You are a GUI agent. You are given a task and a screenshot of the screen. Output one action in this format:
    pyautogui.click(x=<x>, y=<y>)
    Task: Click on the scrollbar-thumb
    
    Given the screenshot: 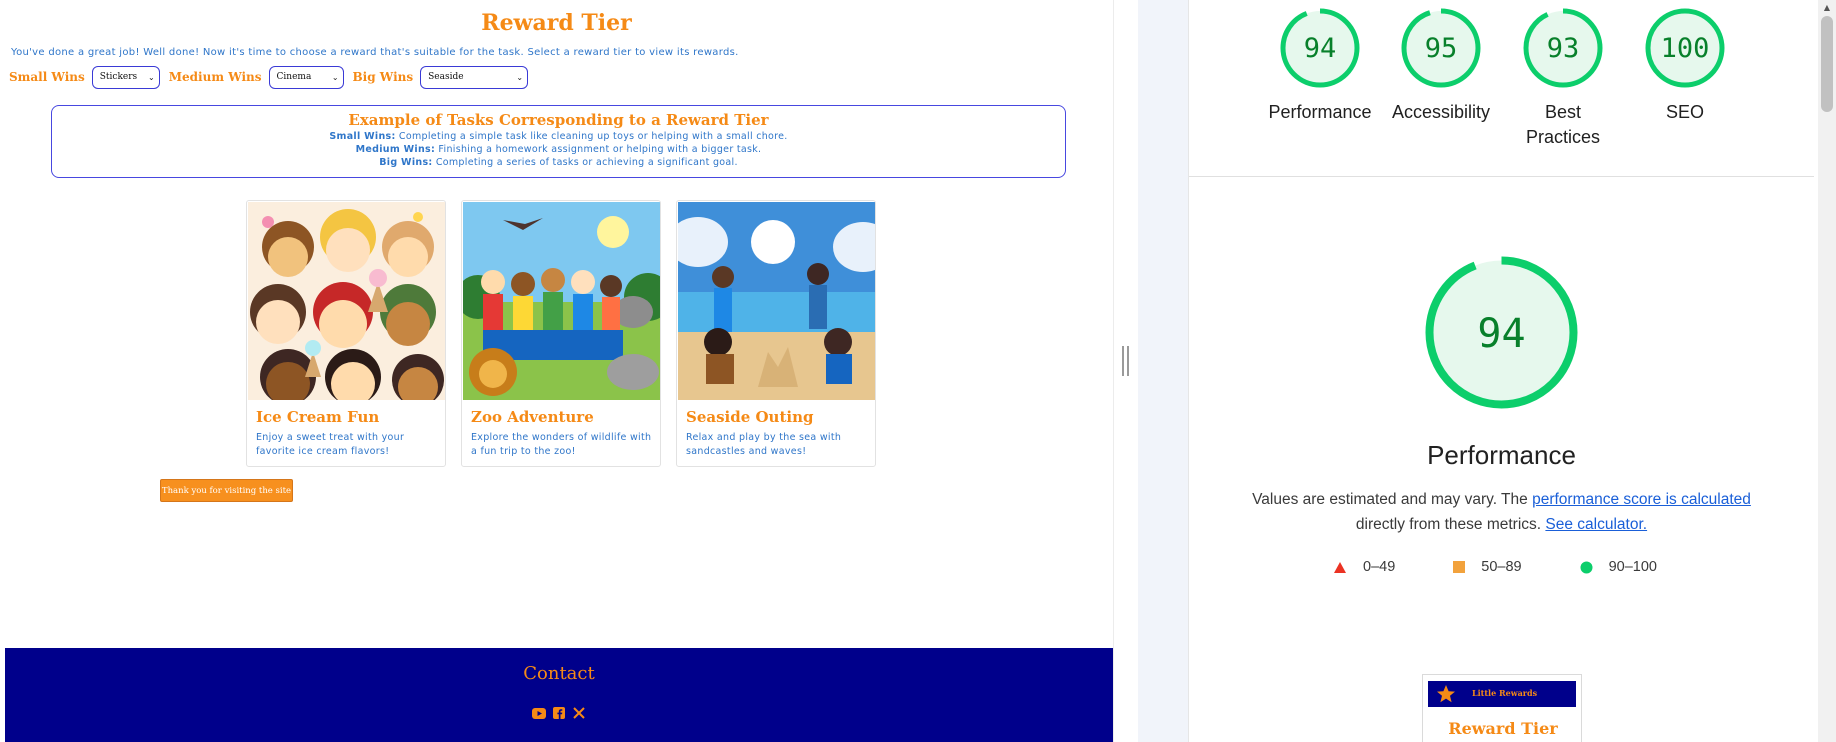 What is the action you would take?
    pyautogui.click(x=1827, y=64)
    